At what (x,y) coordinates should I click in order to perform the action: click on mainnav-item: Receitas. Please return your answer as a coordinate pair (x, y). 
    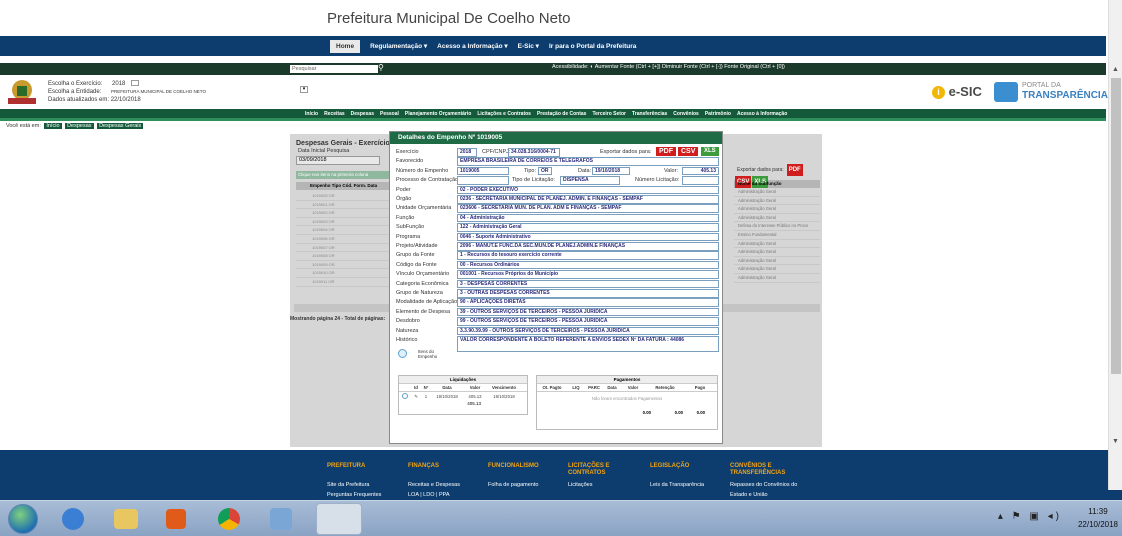
    Looking at the image, I should click on (334, 114).